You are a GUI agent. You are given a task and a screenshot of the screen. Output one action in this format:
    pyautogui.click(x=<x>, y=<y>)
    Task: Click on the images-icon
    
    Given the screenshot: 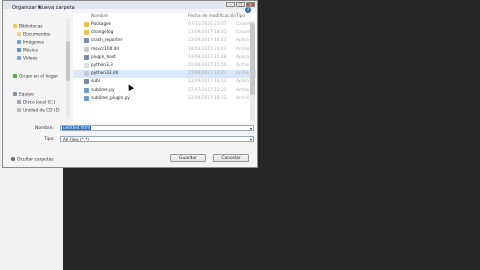 What is the action you would take?
    pyautogui.click(x=19, y=42)
    